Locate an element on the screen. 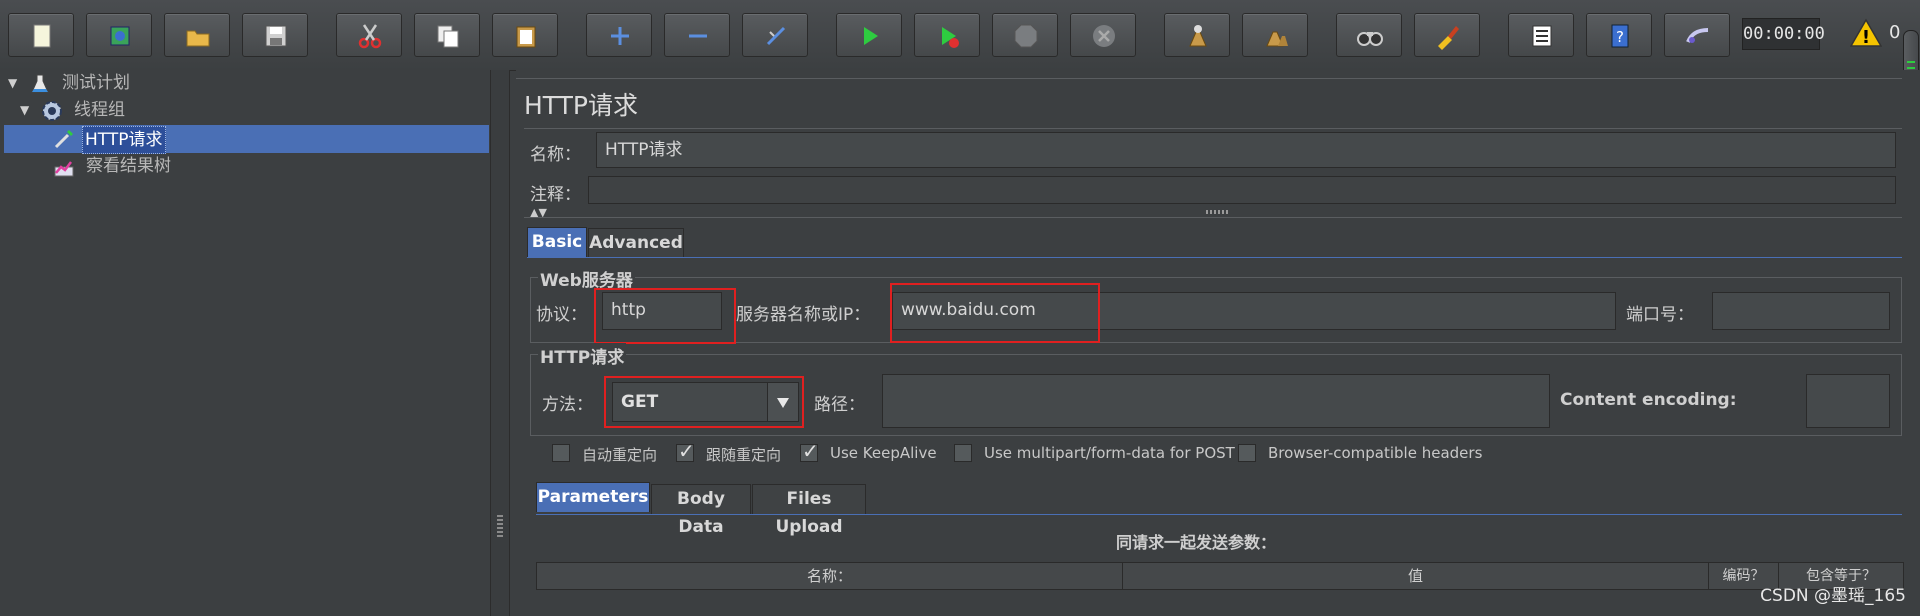 The width and height of the screenshot is (1920, 616). remote-button is located at coordinates (1697, 35).